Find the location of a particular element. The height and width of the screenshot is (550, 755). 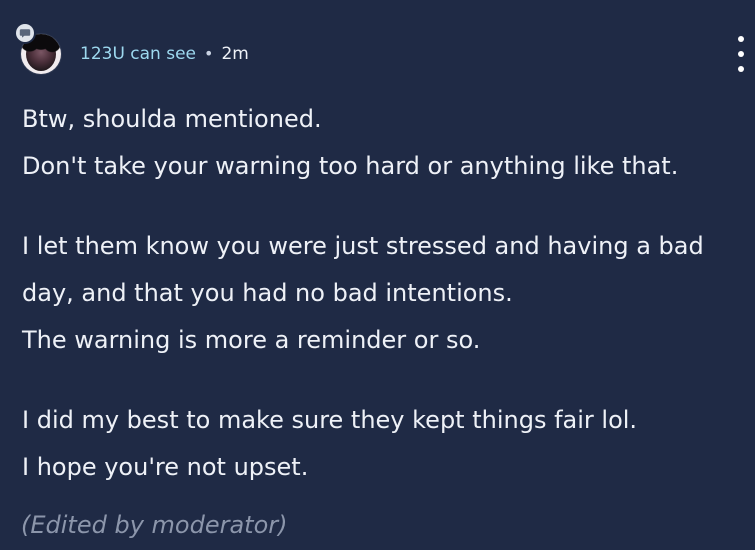

post-header: 123U can see • 2m is located at coordinates (376, 51).